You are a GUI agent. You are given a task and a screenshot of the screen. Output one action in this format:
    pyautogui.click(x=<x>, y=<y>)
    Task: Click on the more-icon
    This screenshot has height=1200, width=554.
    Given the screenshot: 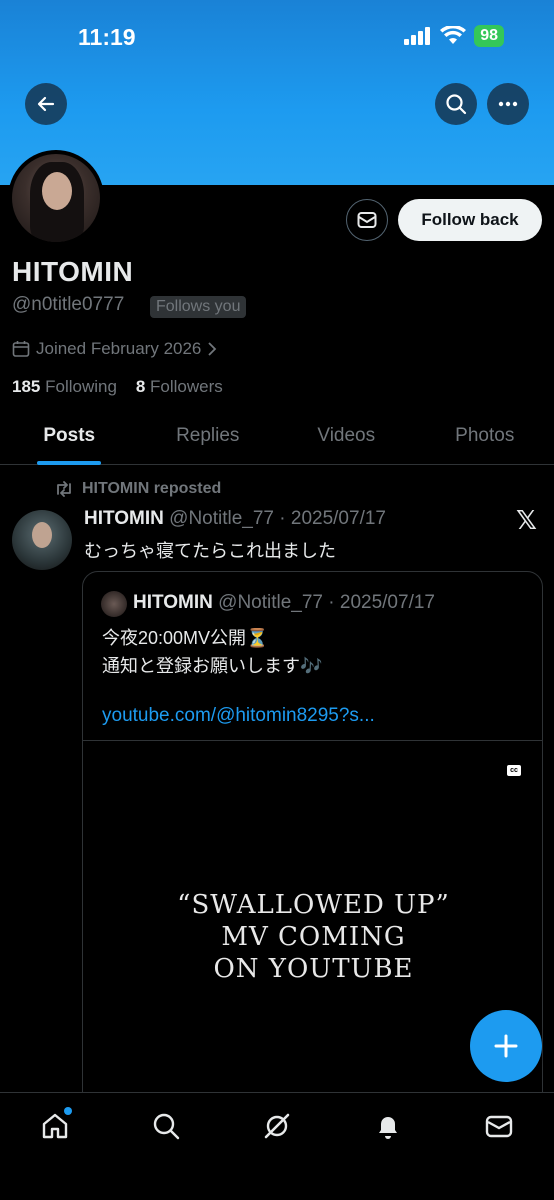 What is the action you would take?
    pyautogui.click(x=508, y=104)
    